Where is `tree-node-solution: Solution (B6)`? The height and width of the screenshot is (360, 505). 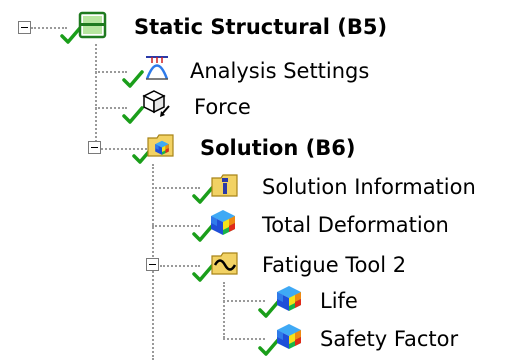 tree-node-solution: Solution (B6) is located at coordinates (262, 147).